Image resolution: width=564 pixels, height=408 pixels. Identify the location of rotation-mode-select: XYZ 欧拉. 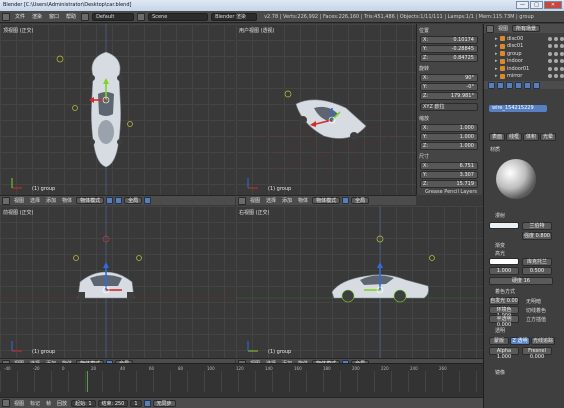
(449, 107).